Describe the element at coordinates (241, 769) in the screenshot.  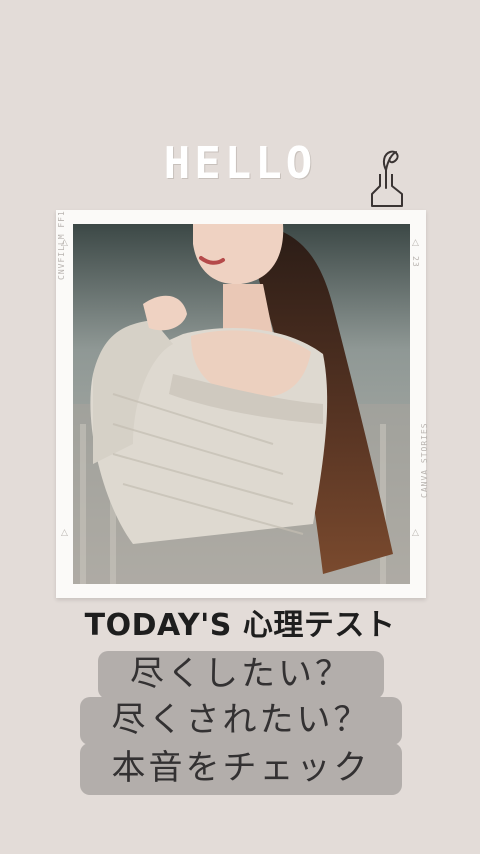
I see `quiz-tagline-line-3: 本音をチェック` at that location.